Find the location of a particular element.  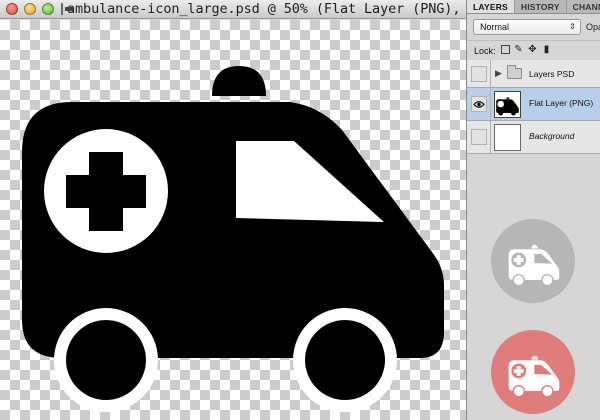

blend-mode-select: Normal ⇕ is located at coordinates (527, 27).